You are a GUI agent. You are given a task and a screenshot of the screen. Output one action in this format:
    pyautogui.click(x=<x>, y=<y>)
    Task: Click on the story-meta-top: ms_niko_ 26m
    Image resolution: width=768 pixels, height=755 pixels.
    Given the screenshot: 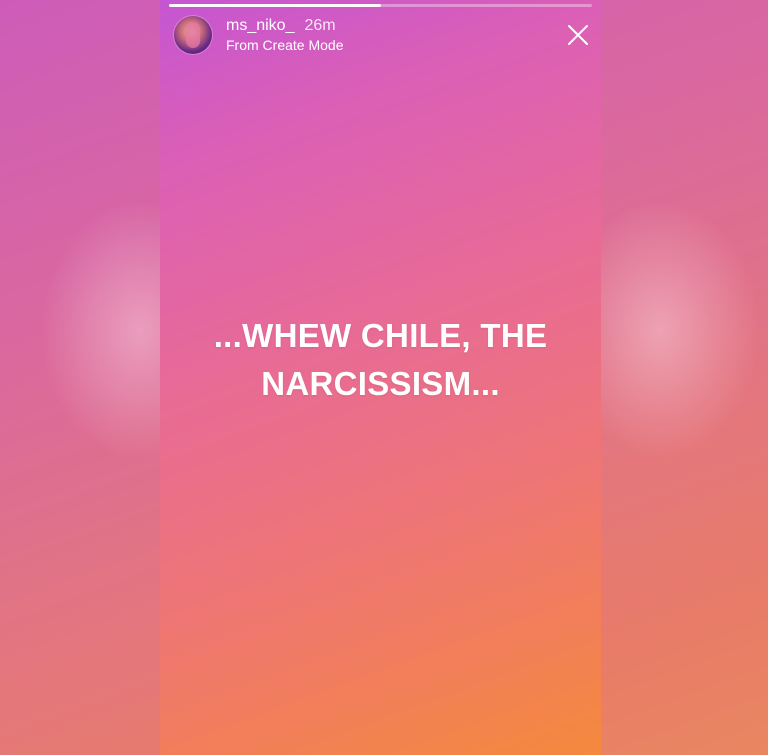 What is the action you would take?
    pyautogui.click(x=284, y=26)
    